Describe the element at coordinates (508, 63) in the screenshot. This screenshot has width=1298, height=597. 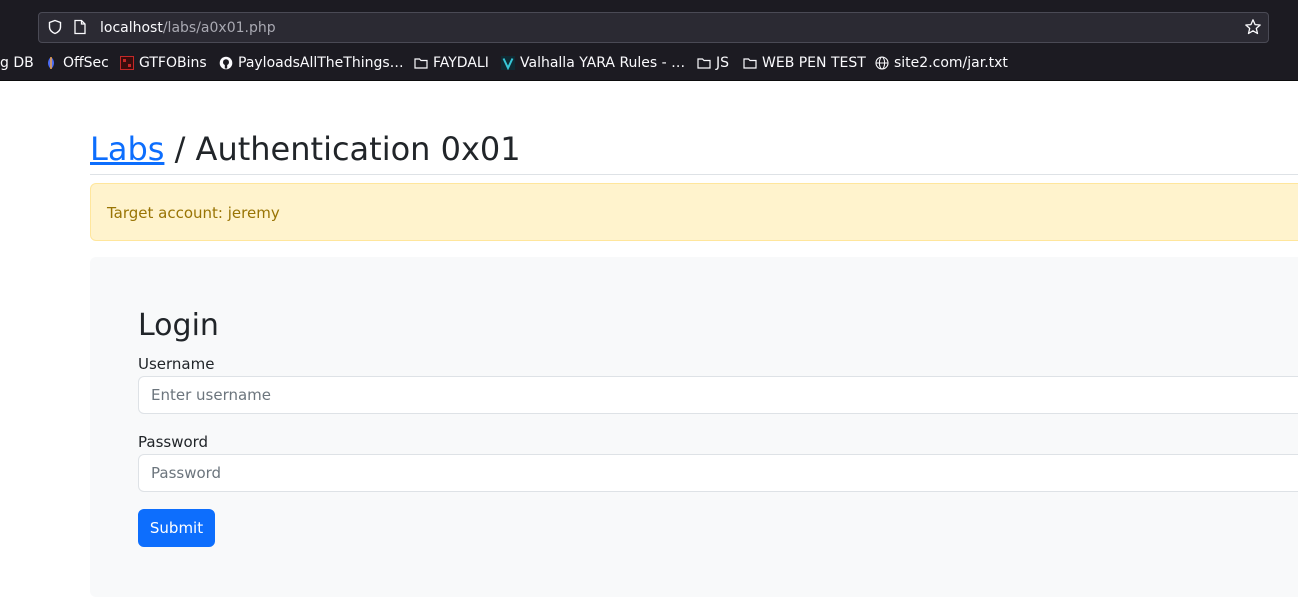
I see `valhalla-icon` at that location.